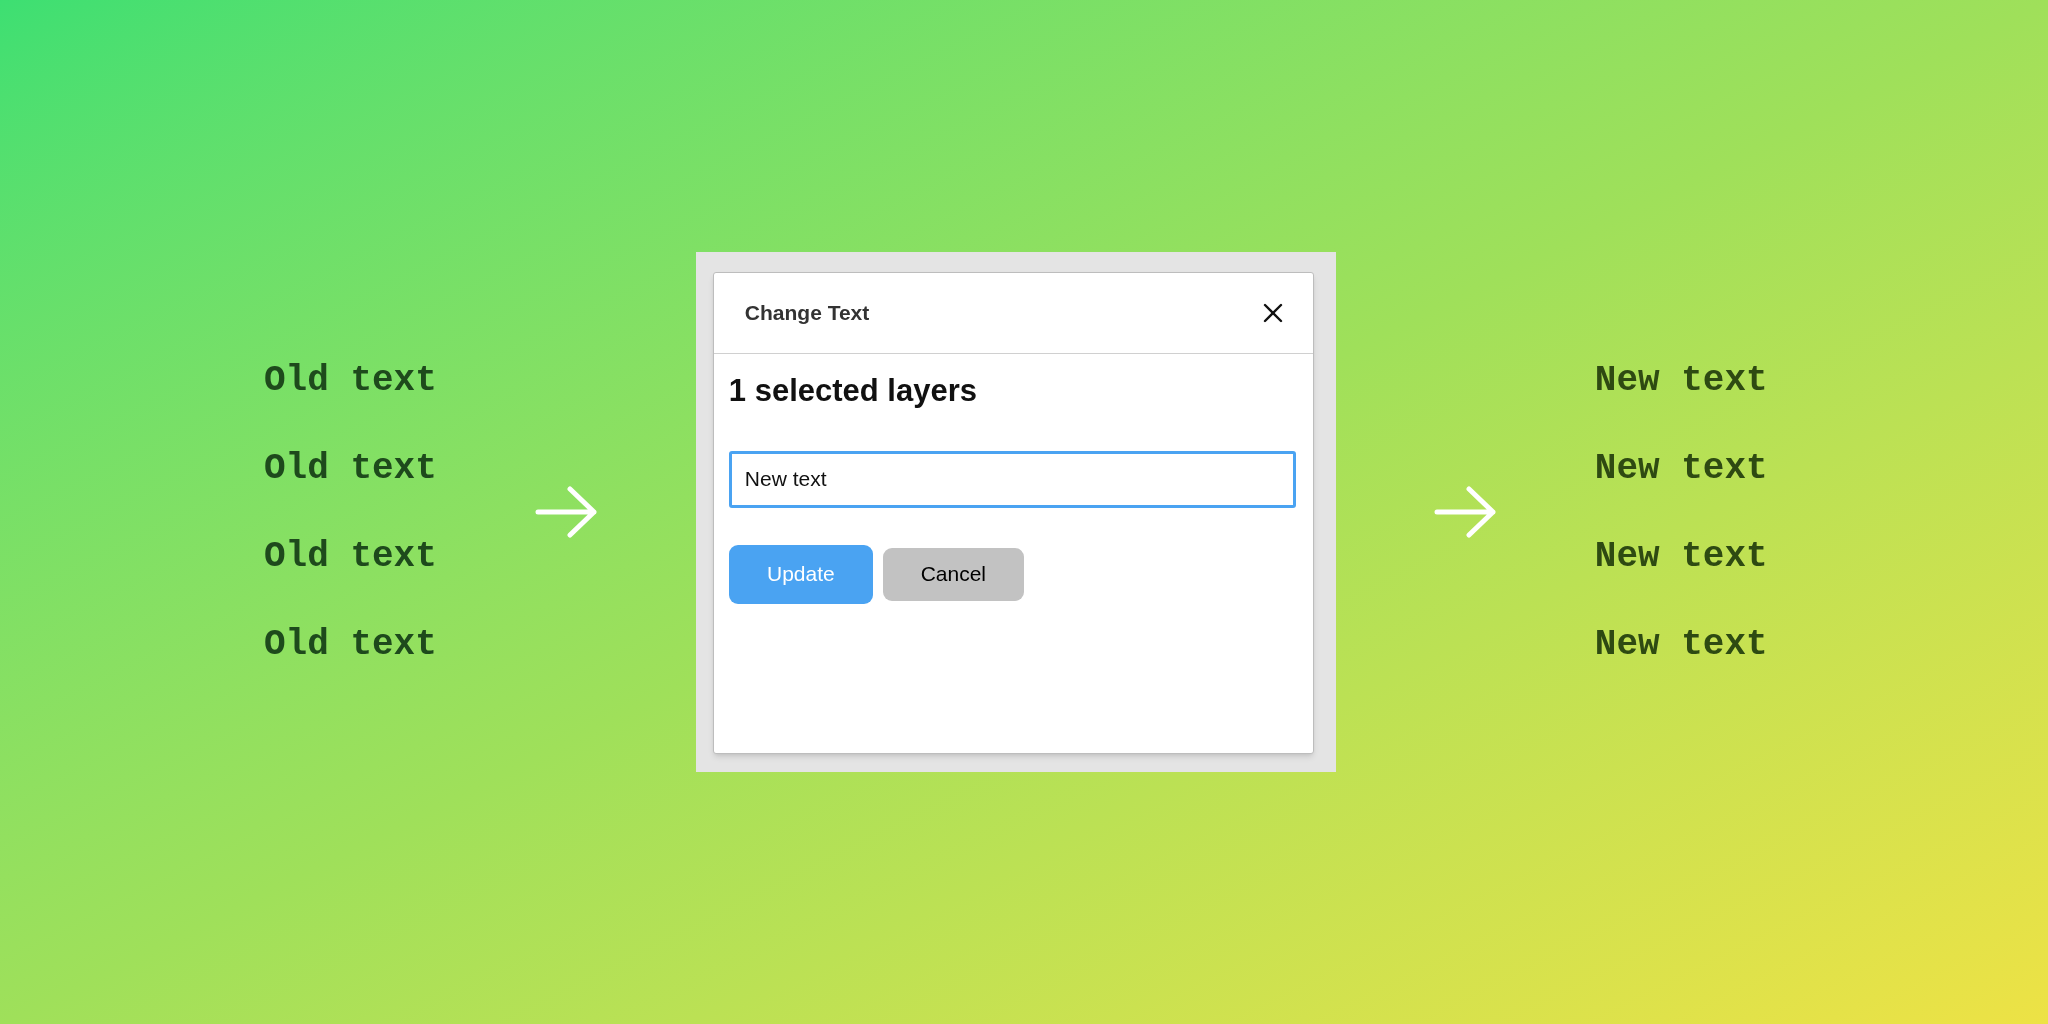 This screenshot has width=2048, height=1024. Describe the element at coordinates (1012, 479) in the screenshot. I see `text-input: New text` at that location.